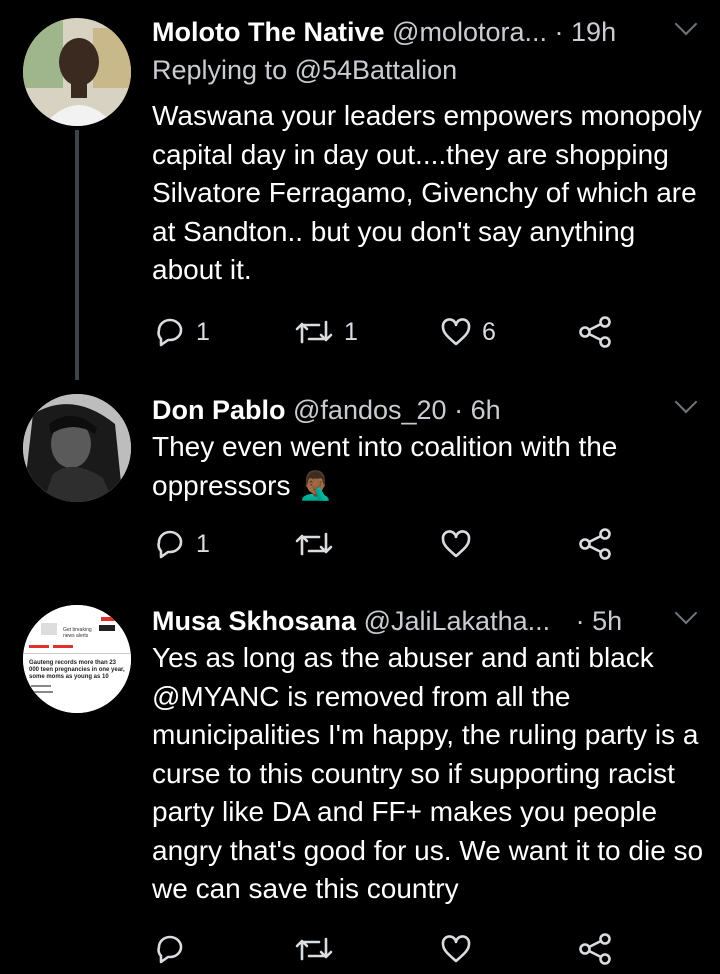 The width and height of the screenshot is (720, 974). Describe the element at coordinates (304, 70) in the screenshot. I see `replying-to: Replying to @54Battalion` at that location.